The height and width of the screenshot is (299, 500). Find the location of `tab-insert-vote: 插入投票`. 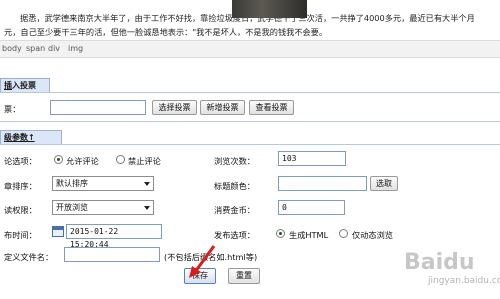

tab-insert-vote: 插入投票 is located at coordinates (25, 85).